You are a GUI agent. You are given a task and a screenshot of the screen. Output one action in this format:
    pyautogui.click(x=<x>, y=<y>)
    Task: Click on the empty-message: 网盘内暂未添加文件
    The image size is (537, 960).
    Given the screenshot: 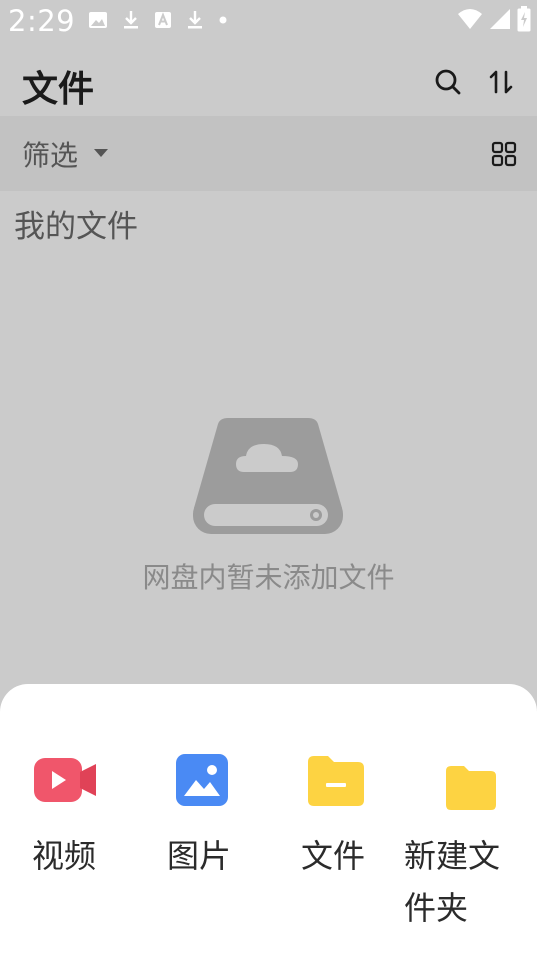 What is the action you would take?
    pyautogui.click(x=268, y=577)
    